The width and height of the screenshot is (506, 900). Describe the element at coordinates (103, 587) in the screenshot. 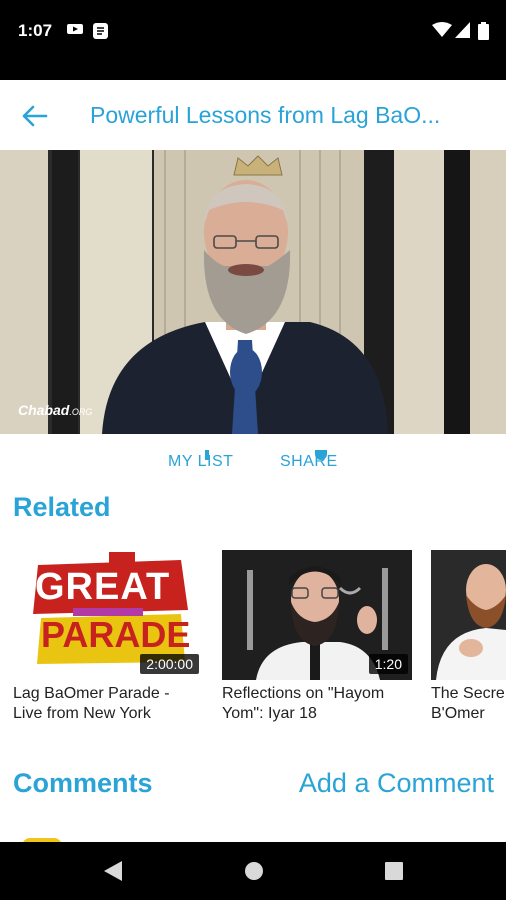

I see `thumbnail-text-great: GREAT` at that location.